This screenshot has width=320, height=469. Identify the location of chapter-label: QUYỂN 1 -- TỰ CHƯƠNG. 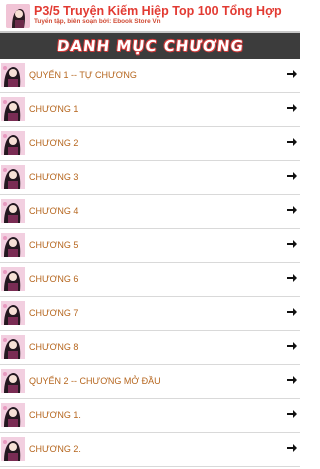
(83, 75).